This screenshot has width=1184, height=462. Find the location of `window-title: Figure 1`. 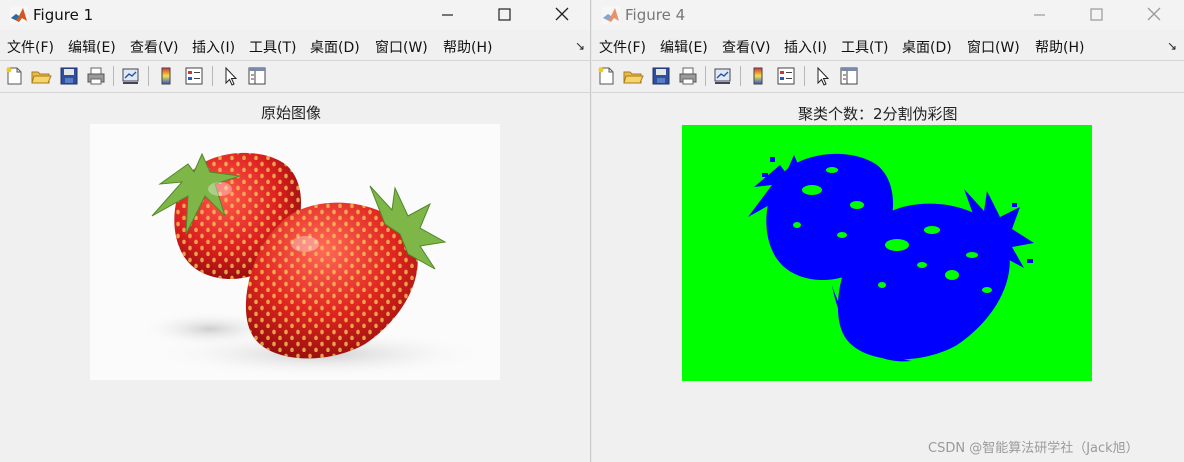

window-title: Figure 1 is located at coordinates (63, 15).